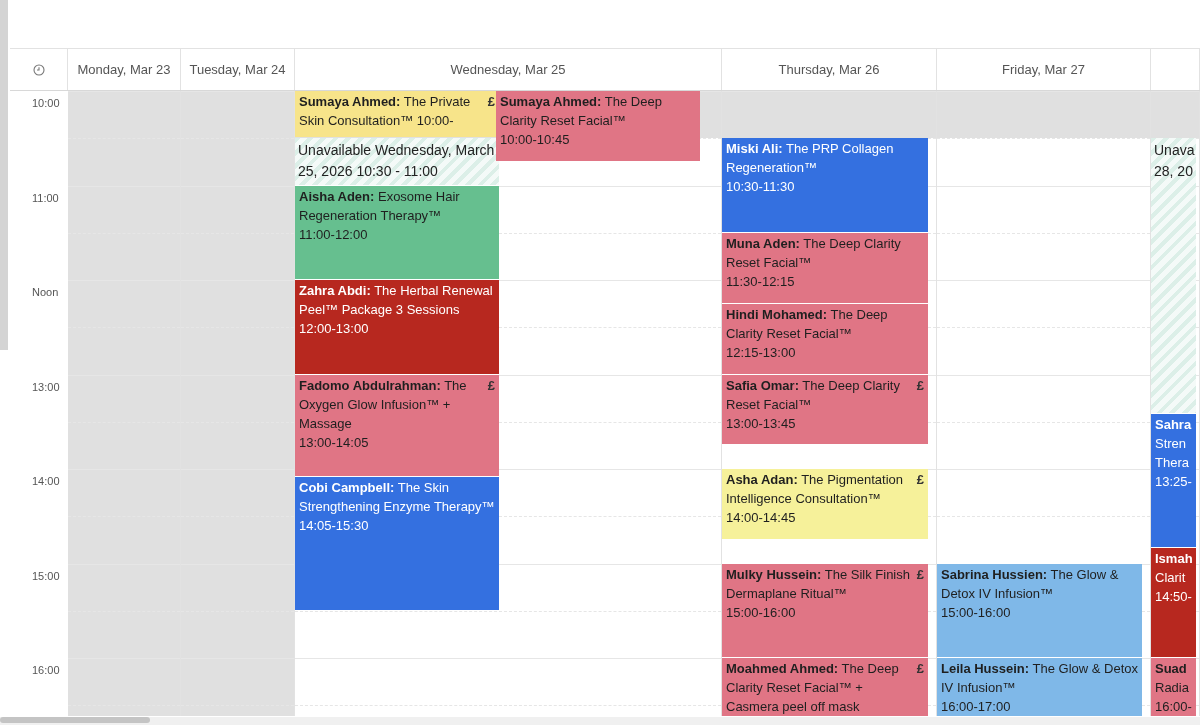 The image size is (1200, 725). Describe the element at coordinates (1172, 688) in the screenshot. I see `appointment-text: Radia` at that location.